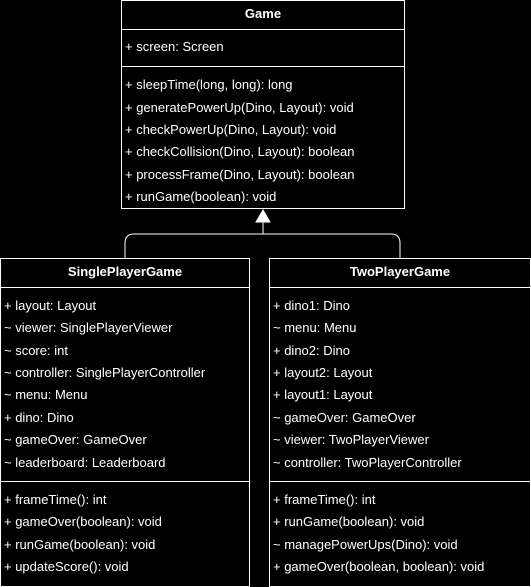 The image size is (531, 587). Describe the element at coordinates (105, 372) in the screenshot. I see `attribute: ~ controller: SinglePlayerController` at that location.